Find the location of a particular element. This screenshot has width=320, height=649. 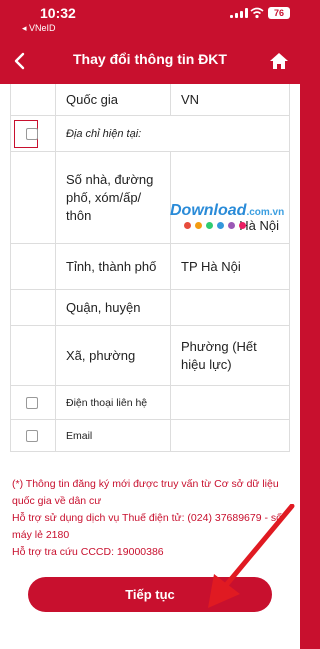

wifi-icon is located at coordinates (257, 13).